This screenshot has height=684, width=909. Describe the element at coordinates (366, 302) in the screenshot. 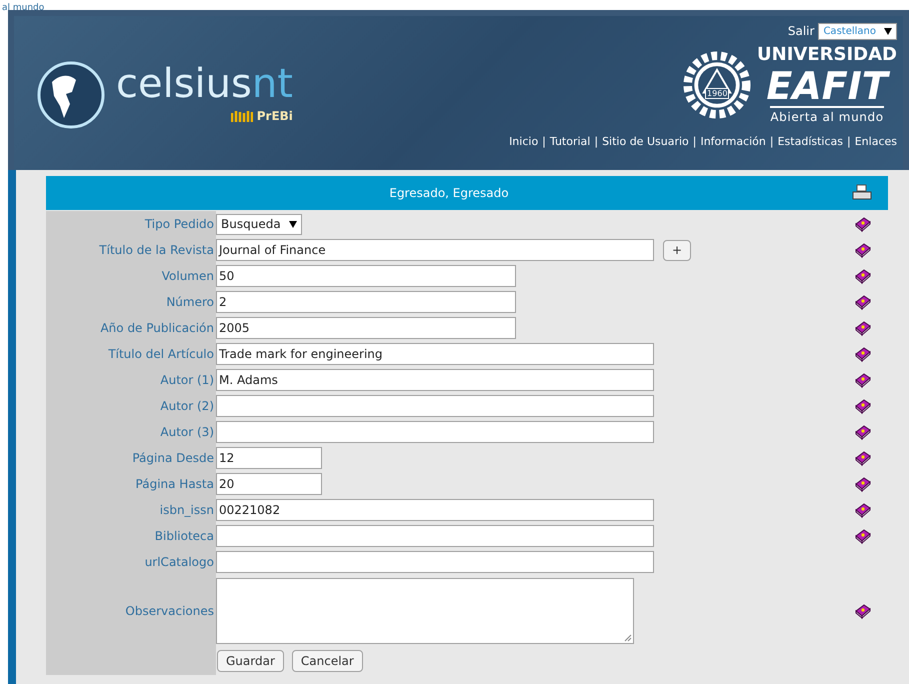

I see `input-field: 2` at that location.